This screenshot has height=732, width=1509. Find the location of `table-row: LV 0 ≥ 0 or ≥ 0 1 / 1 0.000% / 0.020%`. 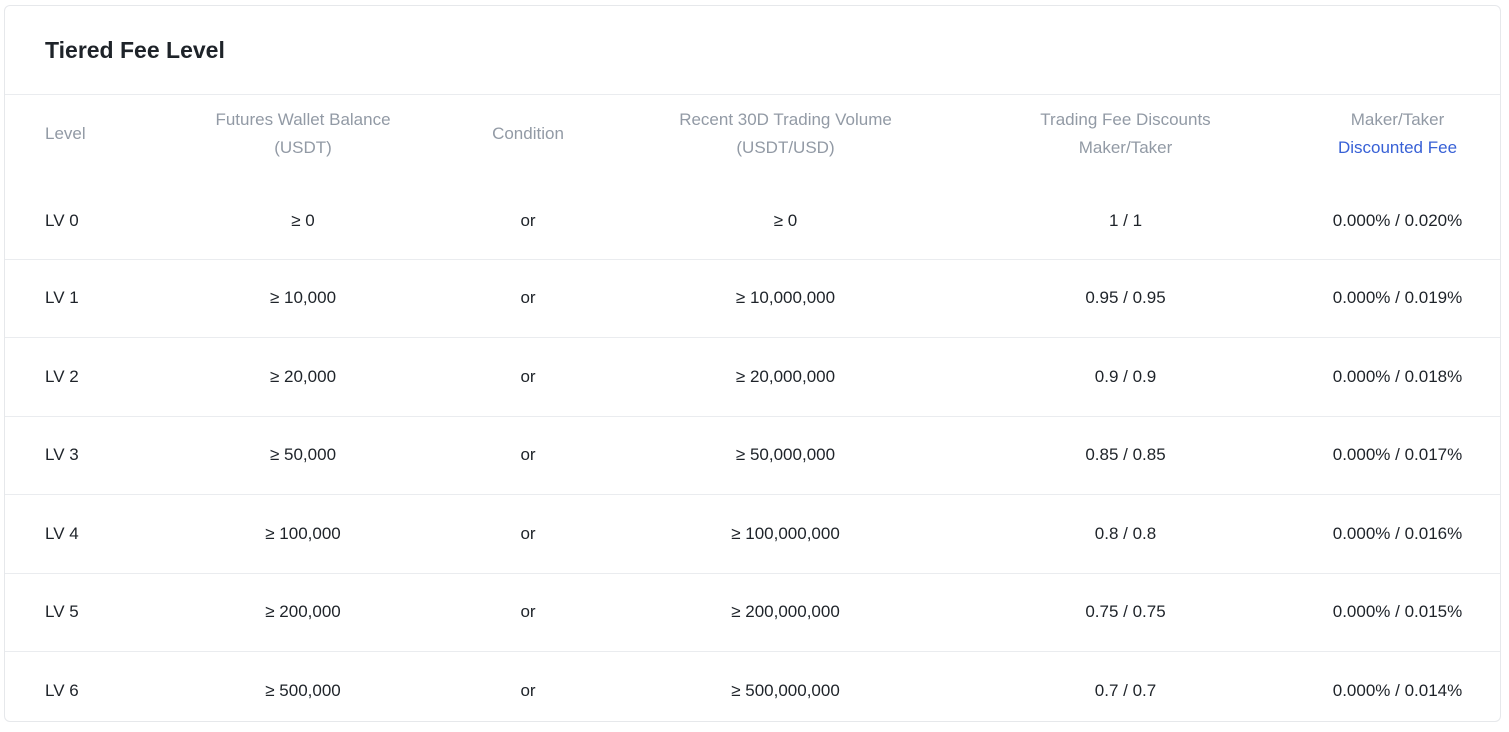

table-row: LV 0 ≥ 0 or ≥ 0 1 / 1 0.000% / 0.020% is located at coordinates (752, 221).